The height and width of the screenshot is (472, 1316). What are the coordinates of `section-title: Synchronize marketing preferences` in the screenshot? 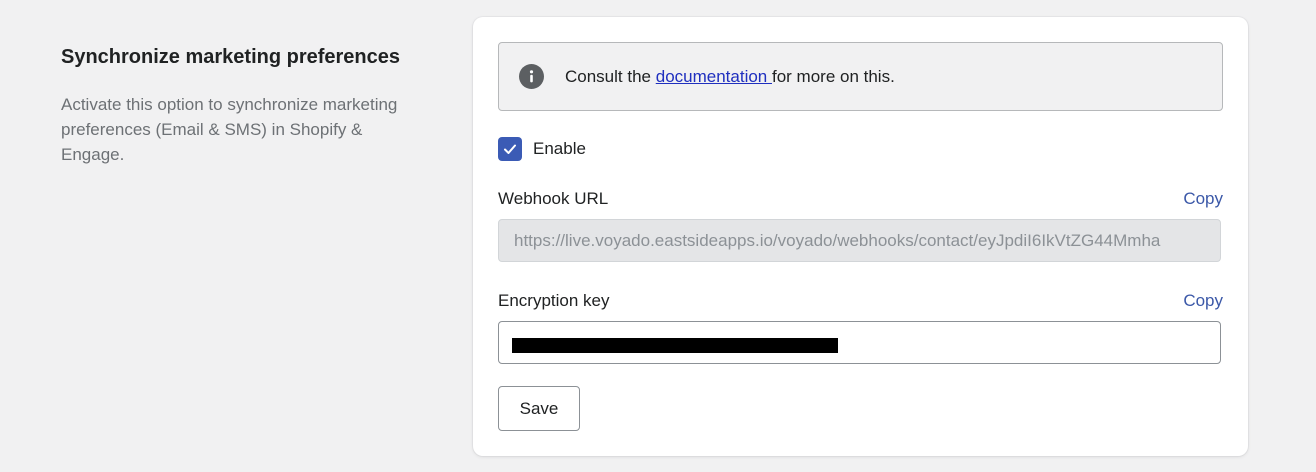 It's located at (231, 57).